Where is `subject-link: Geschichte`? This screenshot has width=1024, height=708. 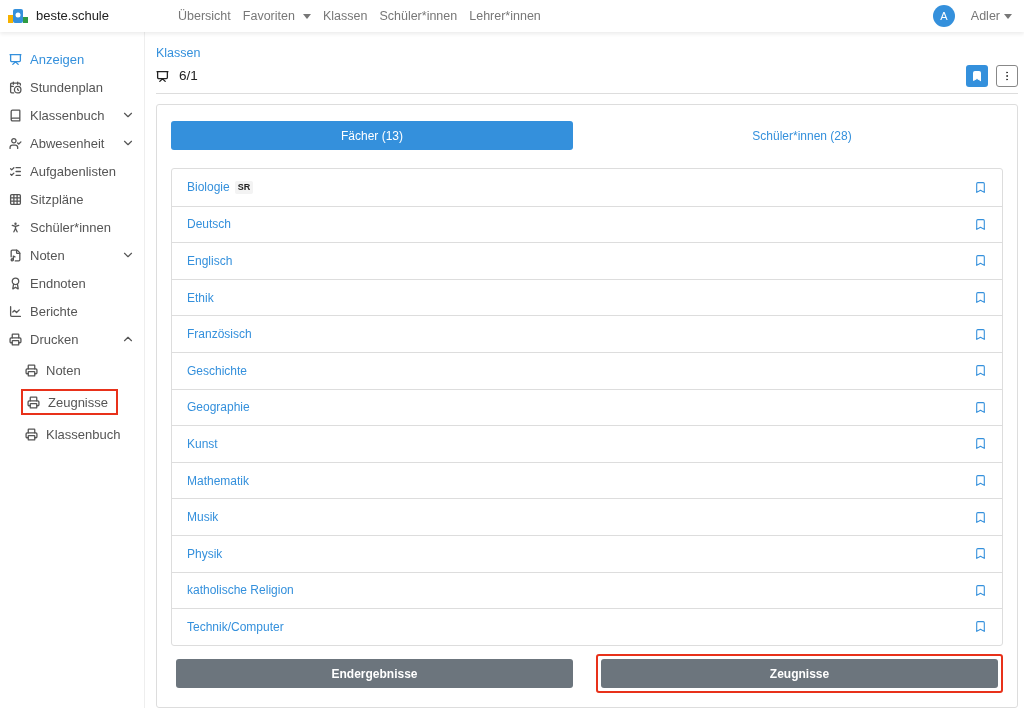 subject-link: Geschichte is located at coordinates (217, 370).